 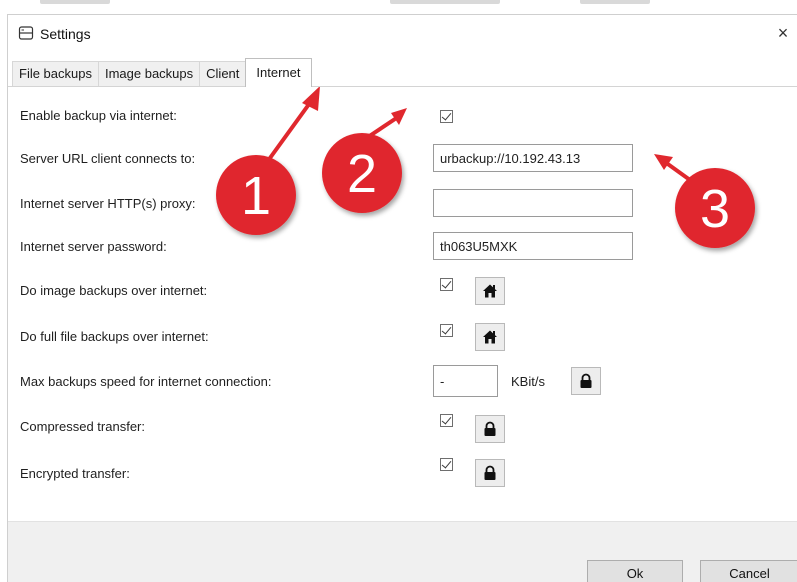 What do you see at coordinates (446, 420) in the screenshot?
I see `compressed-checkbox` at bounding box center [446, 420].